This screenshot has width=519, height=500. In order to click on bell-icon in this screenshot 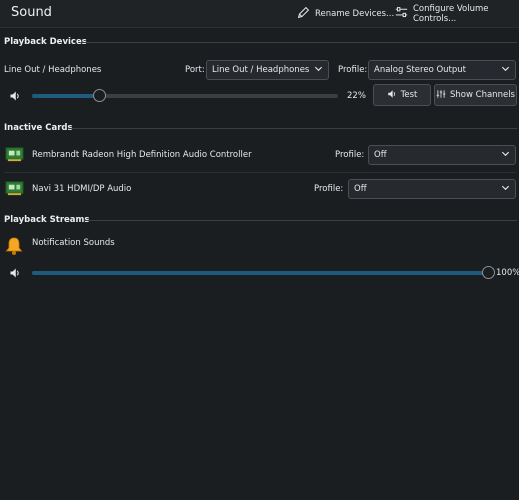, I will do `click(14, 247)`.